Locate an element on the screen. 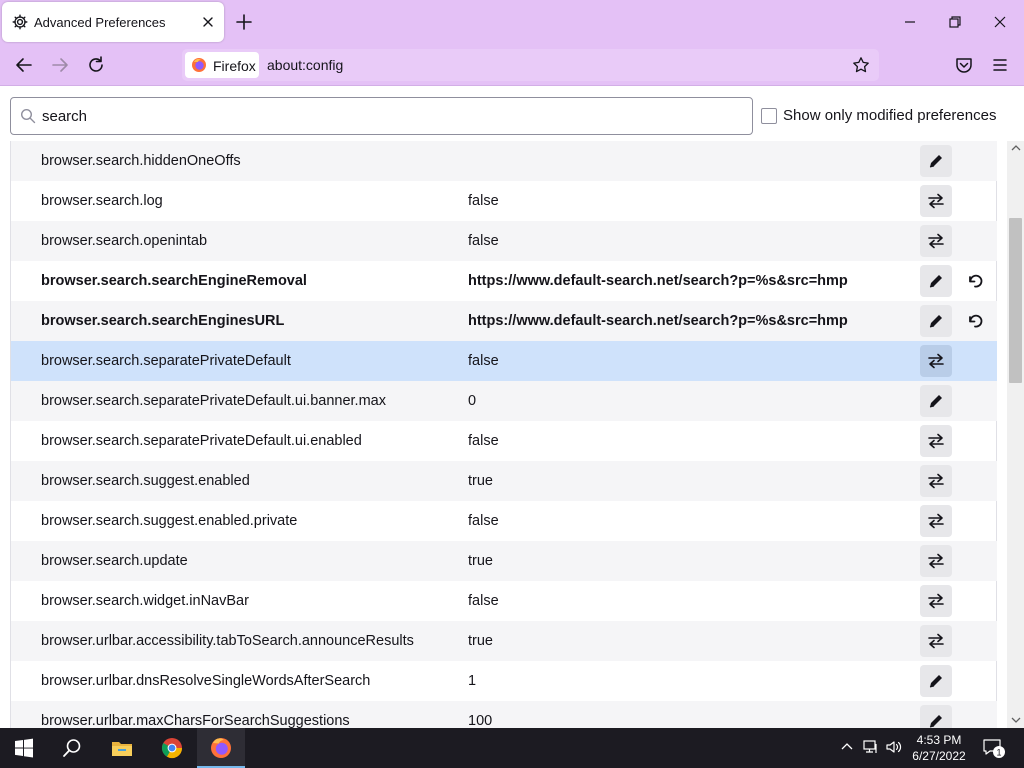  taskbar-chrome is located at coordinates (172, 748).